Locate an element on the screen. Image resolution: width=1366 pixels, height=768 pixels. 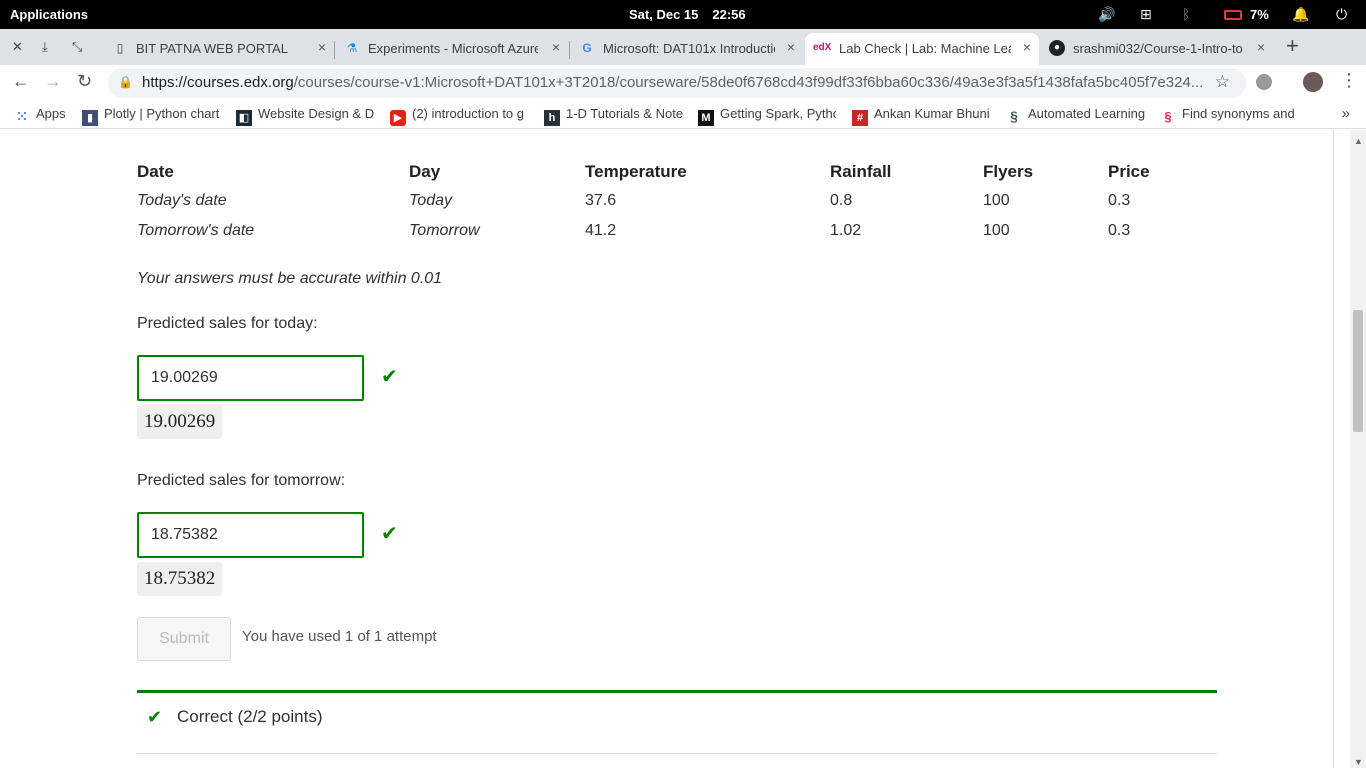
bookmark-plotly: ▮ Plotly | Python chart is located at coordinates (151, 116).